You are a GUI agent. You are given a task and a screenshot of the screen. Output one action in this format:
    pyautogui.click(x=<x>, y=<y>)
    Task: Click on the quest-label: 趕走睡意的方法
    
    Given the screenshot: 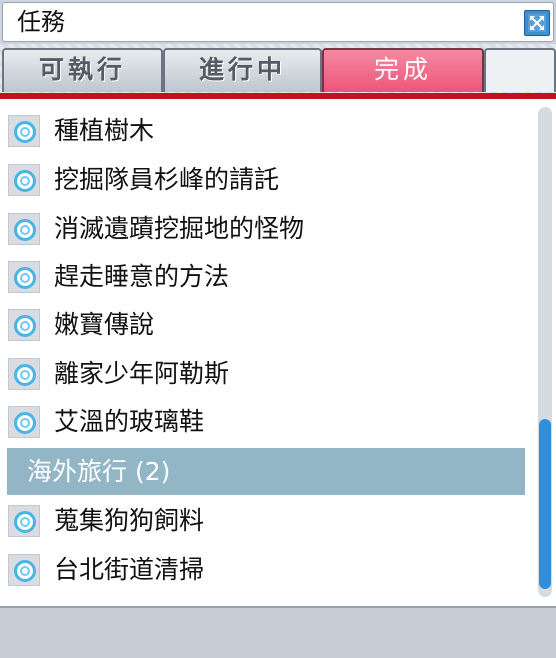 What is the action you would take?
    pyautogui.click(x=142, y=276)
    